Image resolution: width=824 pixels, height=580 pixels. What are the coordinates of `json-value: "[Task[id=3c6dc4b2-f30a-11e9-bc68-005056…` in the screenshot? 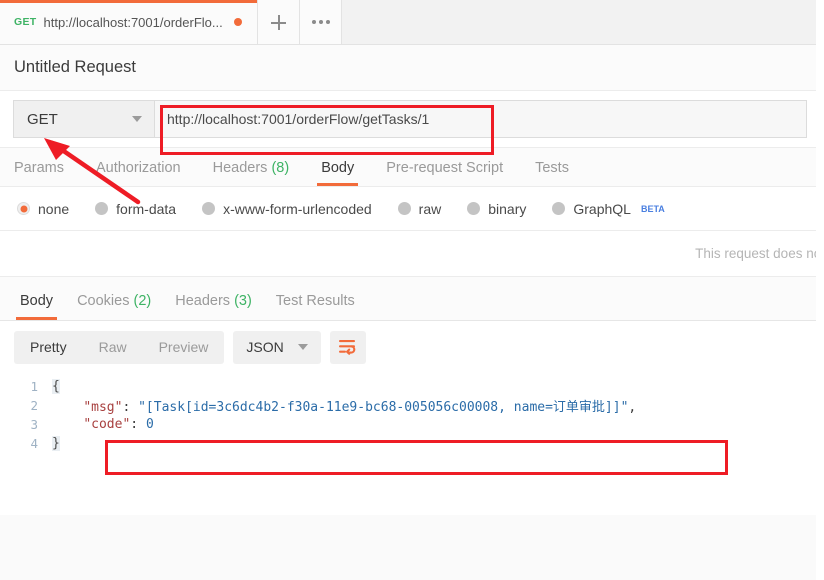 It's located at (383, 407).